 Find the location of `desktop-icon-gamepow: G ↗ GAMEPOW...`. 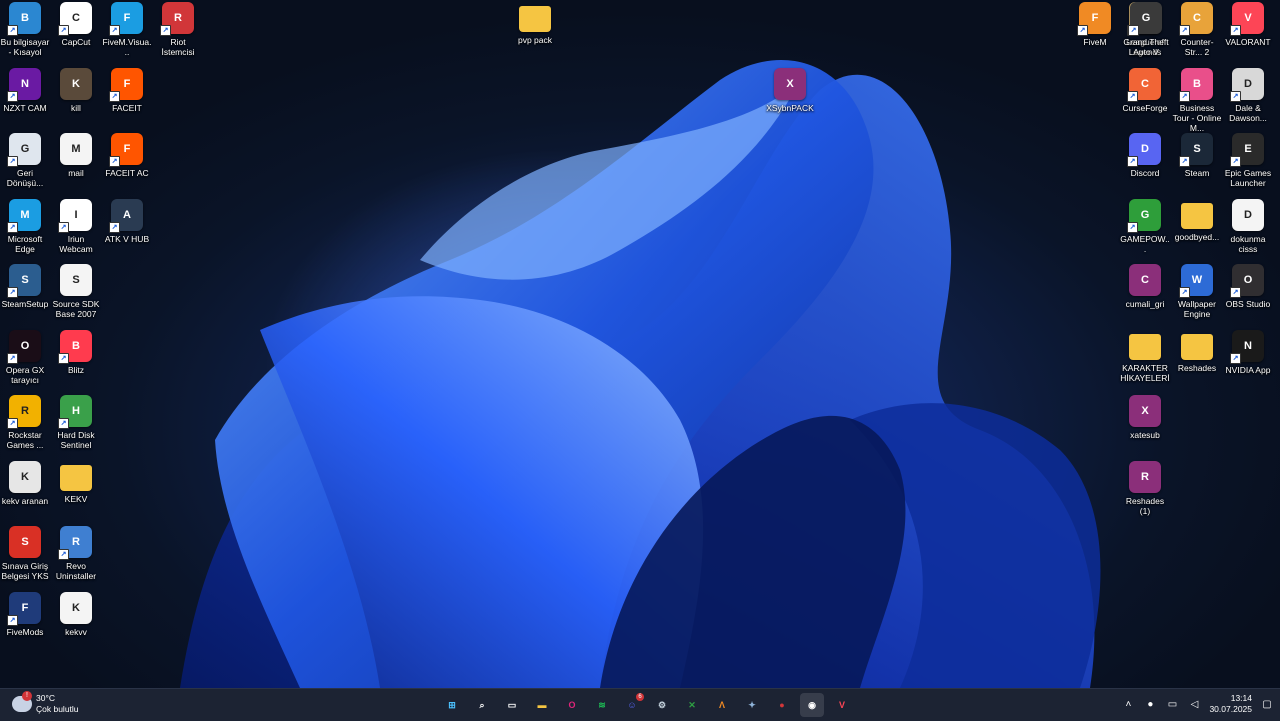

desktop-icon-gamepow: G ↗ GAMEPOW... is located at coordinates (1145, 226).